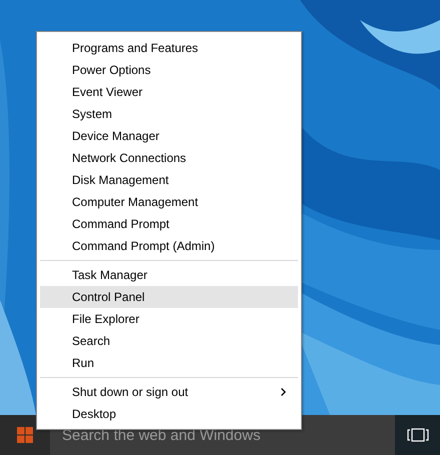 Image resolution: width=440 pixels, height=455 pixels. Describe the element at coordinates (169, 275) in the screenshot. I see `menu-item: Task Manager` at that location.